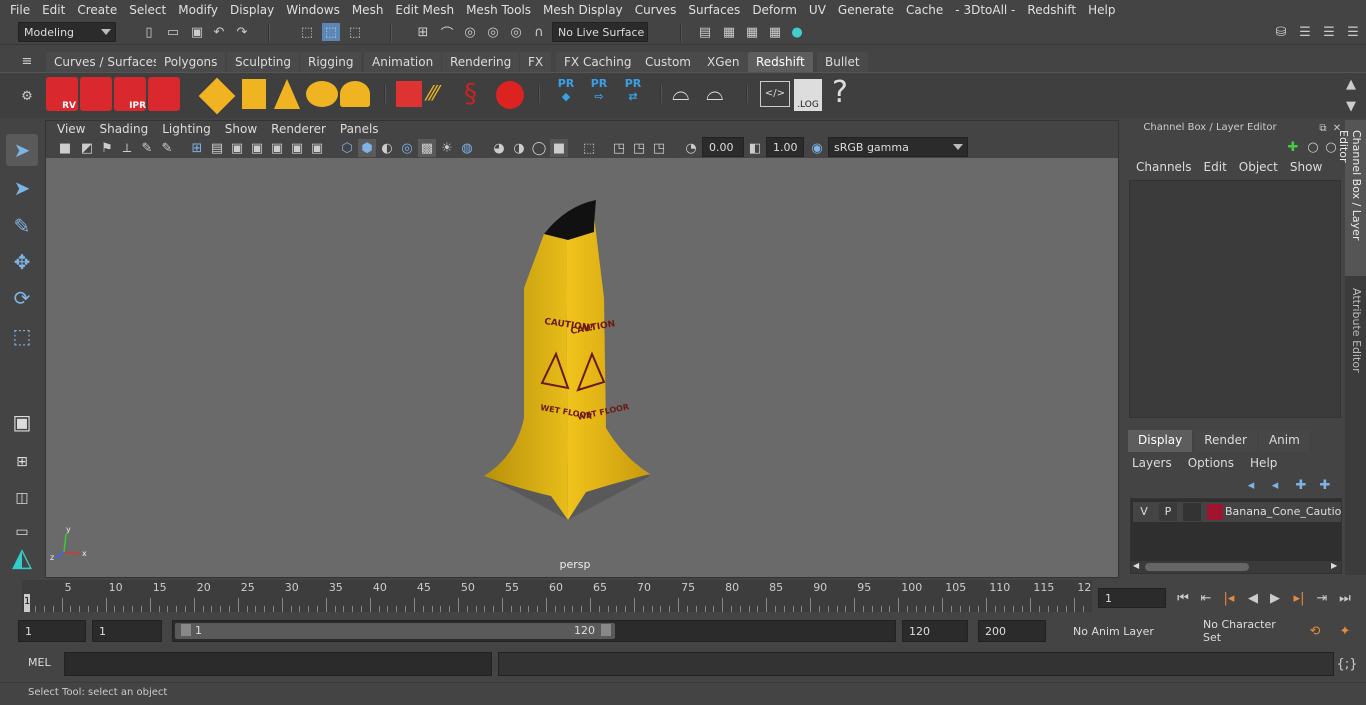 The width and height of the screenshot is (1366, 705). What do you see at coordinates (65, 148) in the screenshot?
I see `camera-select-icon: ■` at bounding box center [65, 148].